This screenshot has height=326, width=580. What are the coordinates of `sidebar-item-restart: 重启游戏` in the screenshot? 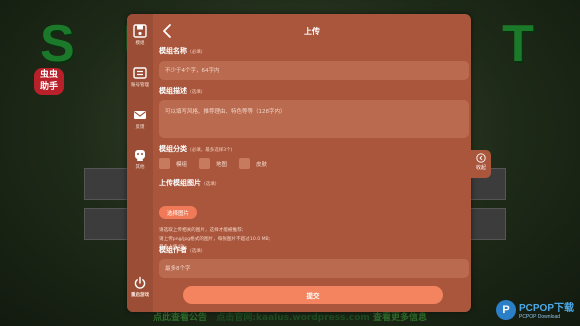 It's located at (140, 287).